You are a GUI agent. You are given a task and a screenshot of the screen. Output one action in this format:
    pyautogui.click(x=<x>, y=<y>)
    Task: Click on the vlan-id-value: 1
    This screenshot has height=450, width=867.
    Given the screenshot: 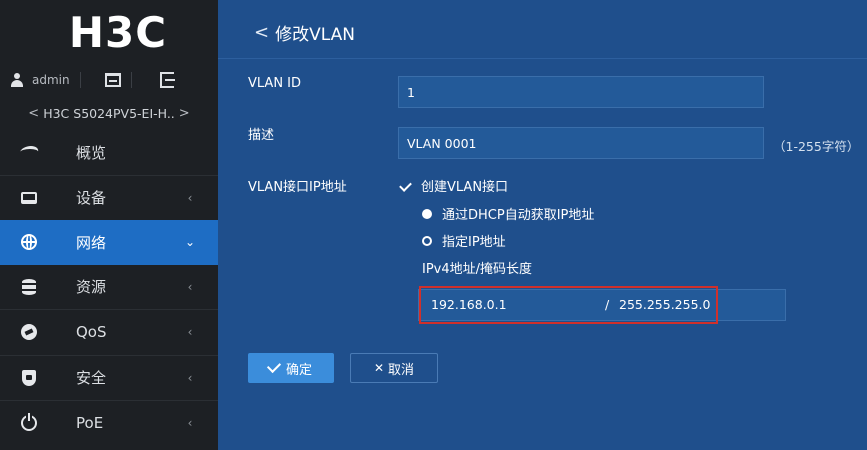 What is the action you would take?
    pyautogui.click(x=411, y=92)
    